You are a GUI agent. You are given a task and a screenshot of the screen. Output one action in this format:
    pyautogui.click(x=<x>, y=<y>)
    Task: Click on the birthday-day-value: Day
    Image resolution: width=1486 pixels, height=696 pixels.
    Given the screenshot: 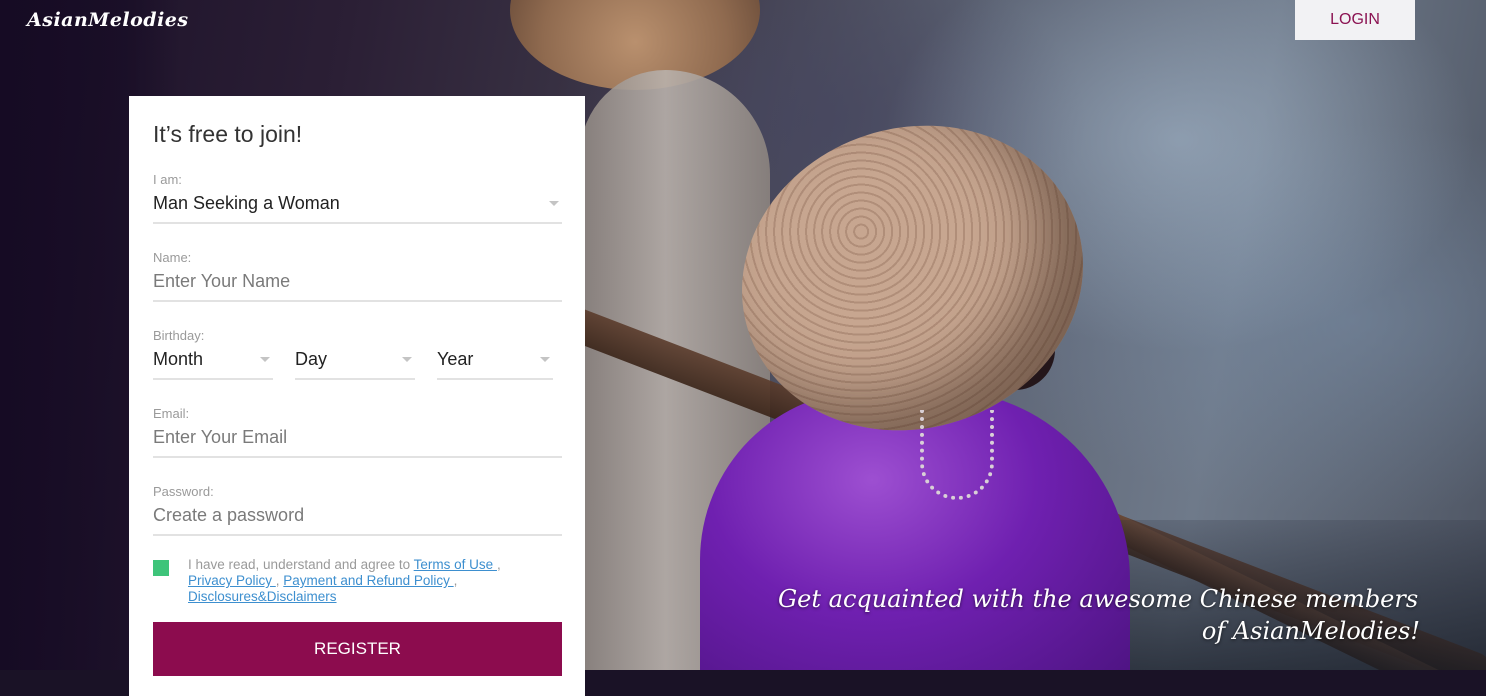 What is the action you would take?
    pyautogui.click(x=311, y=359)
    